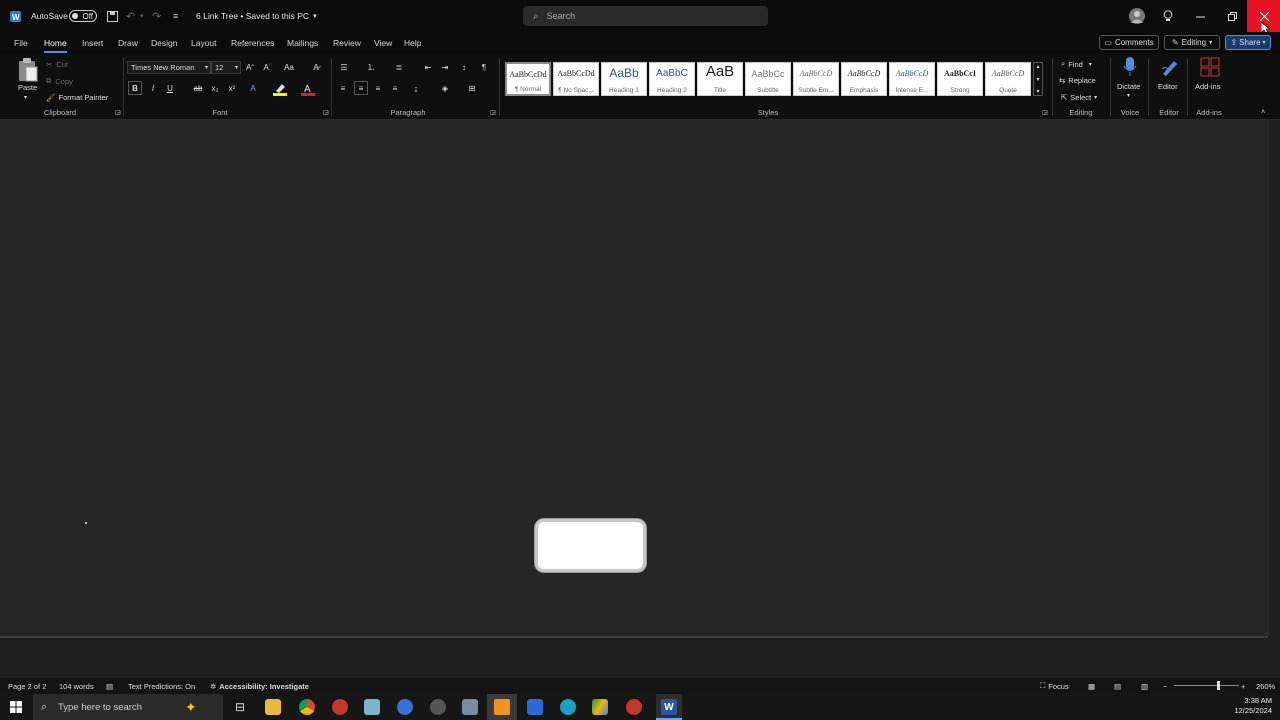 The image size is (1280, 720). Describe the element at coordinates (55, 43) in the screenshot. I see `tab-home: Home` at that location.